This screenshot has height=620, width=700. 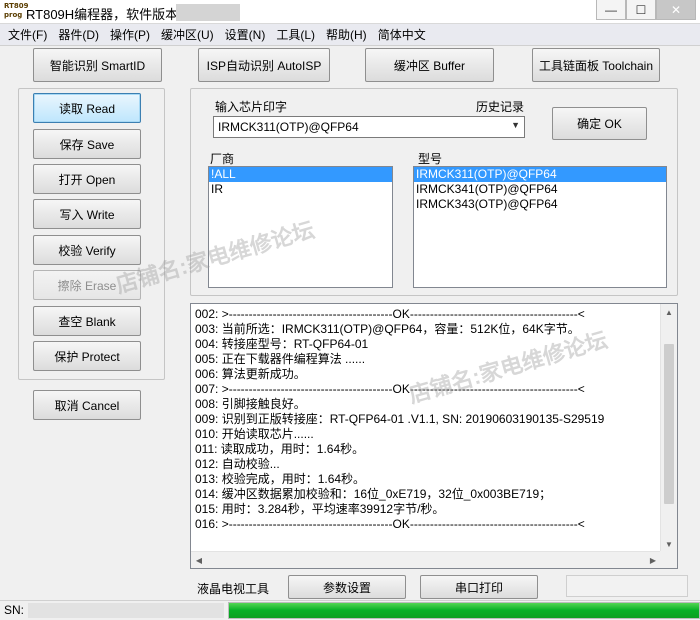 What do you see at coordinates (347, 587) in the screenshot?
I see `params-button: 参数设置` at bounding box center [347, 587].